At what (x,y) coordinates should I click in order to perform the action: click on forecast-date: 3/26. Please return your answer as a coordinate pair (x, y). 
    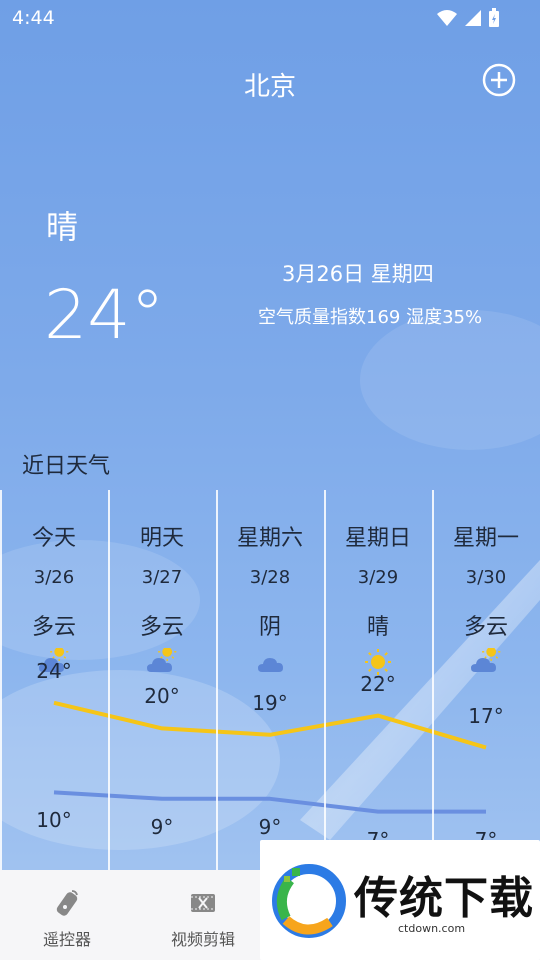
    Looking at the image, I should click on (54, 577).